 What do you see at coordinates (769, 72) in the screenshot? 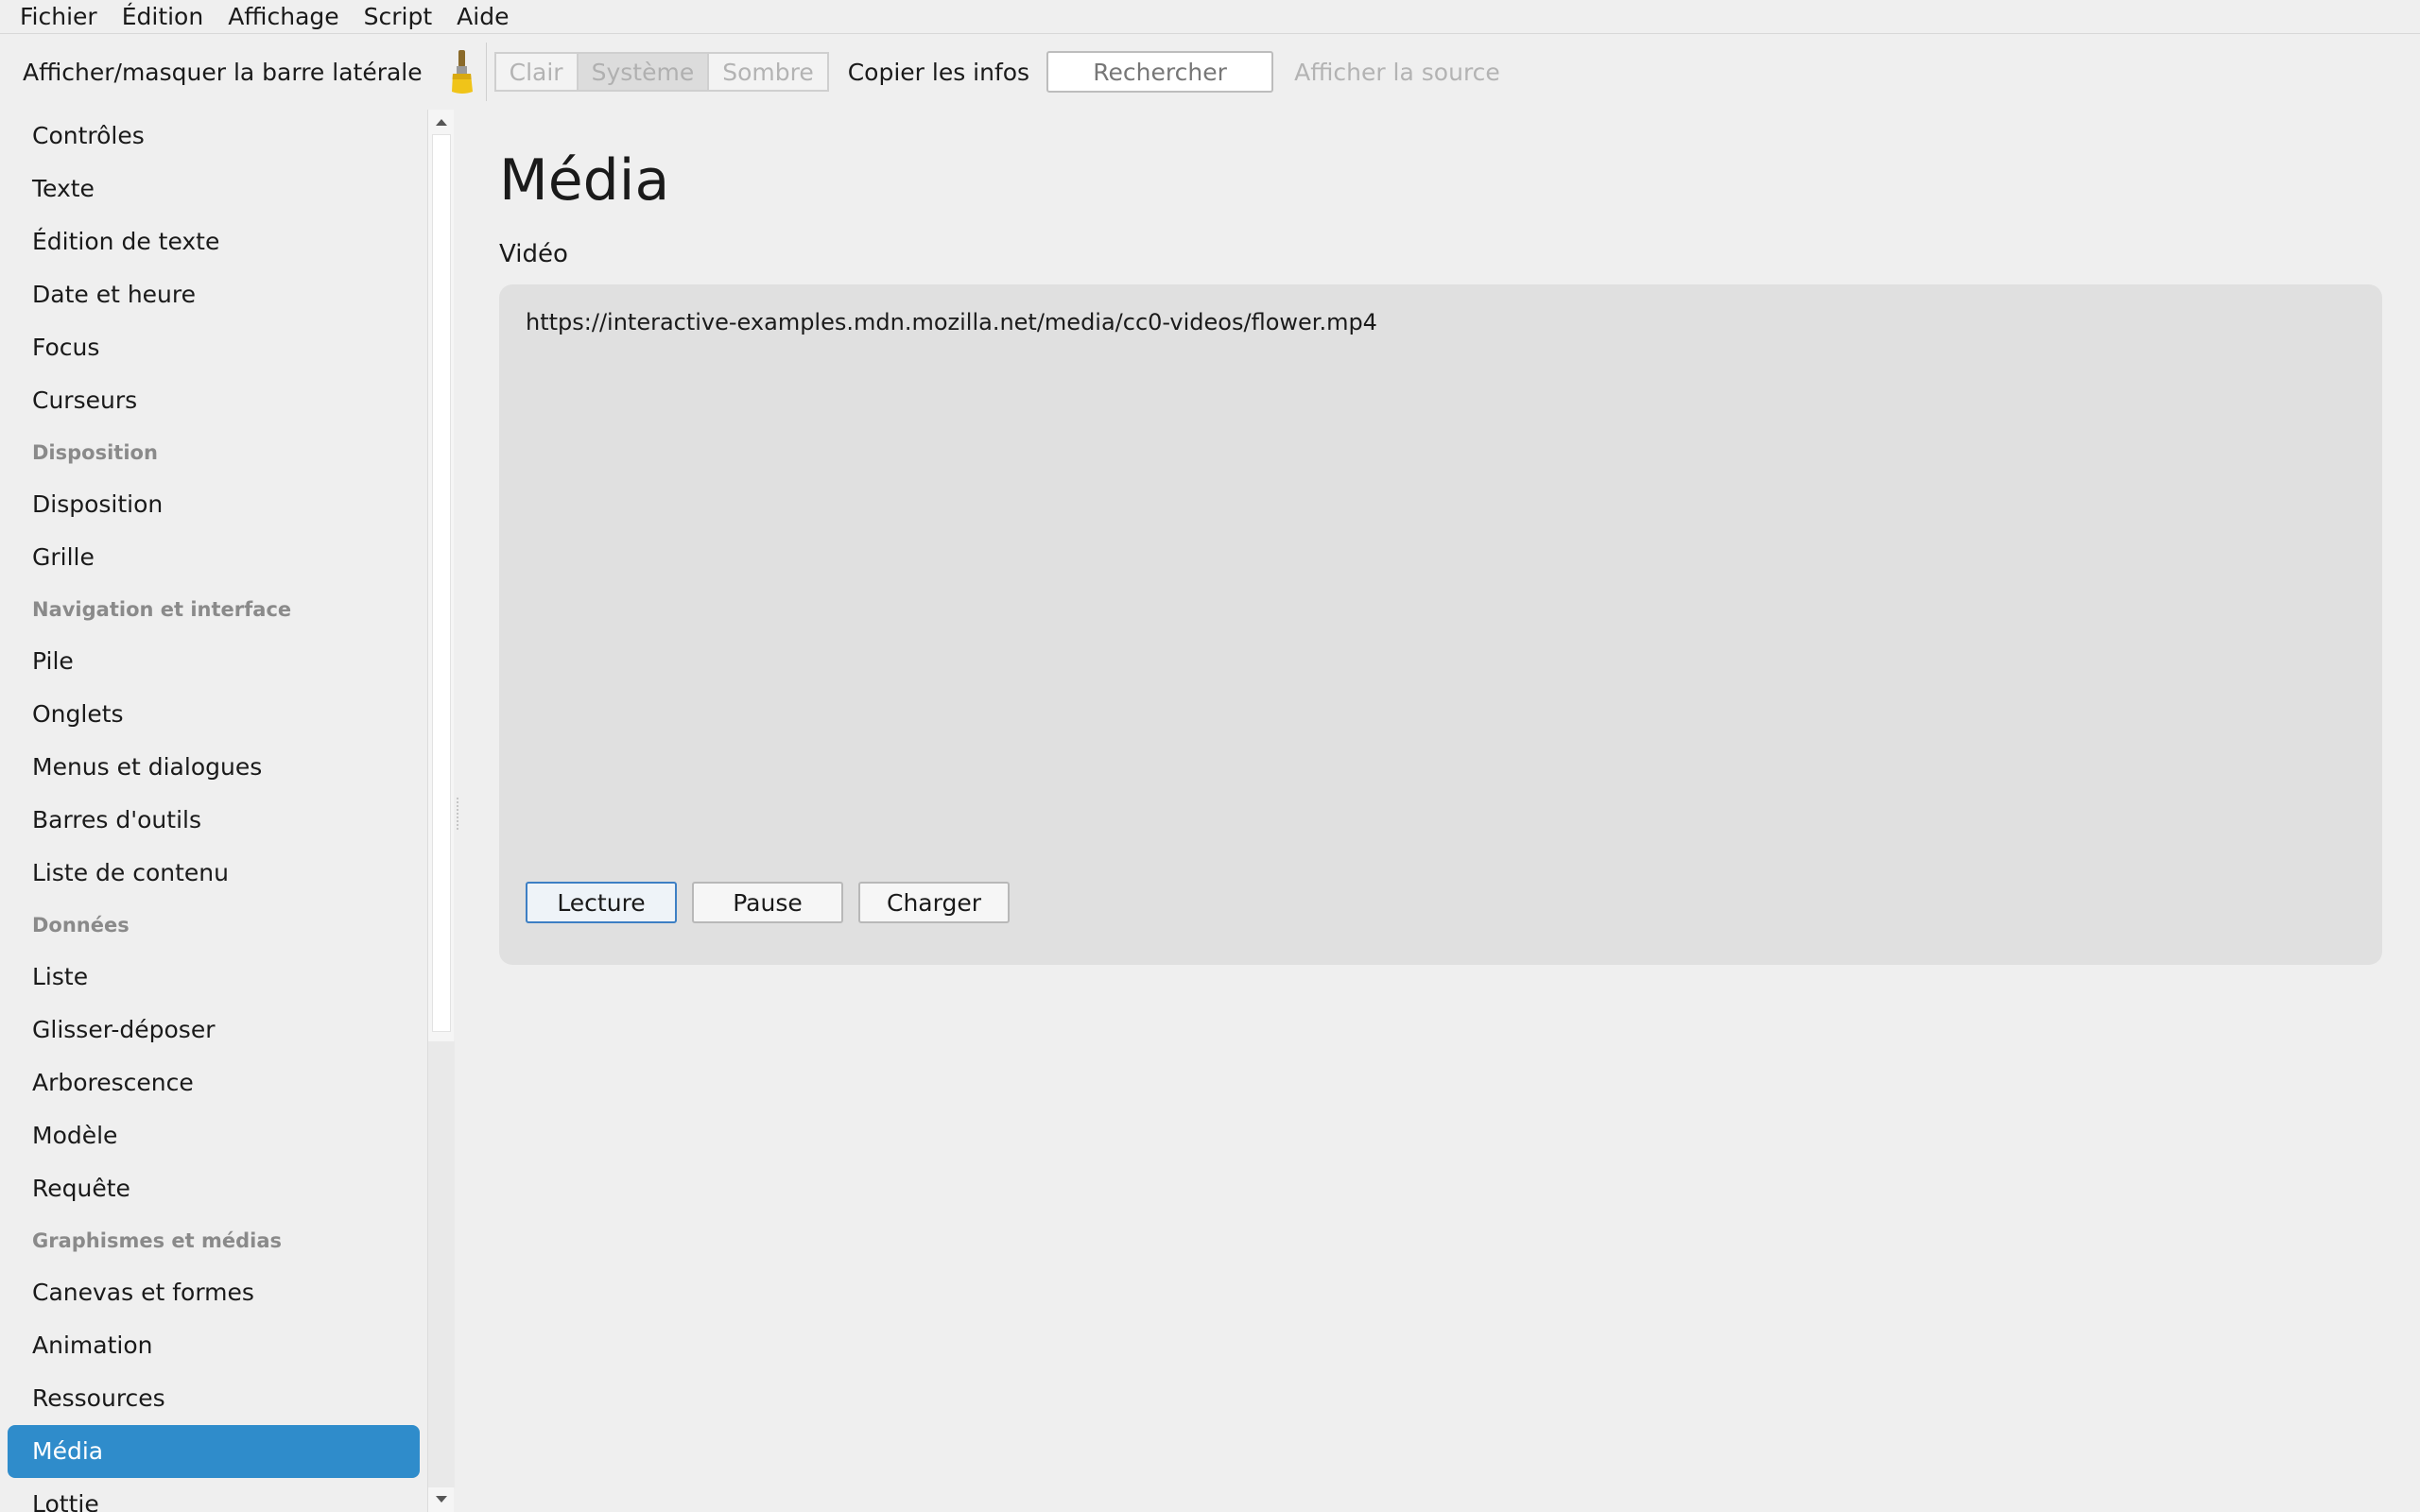
I see `theme-dark-button: Sombre` at bounding box center [769, 72].